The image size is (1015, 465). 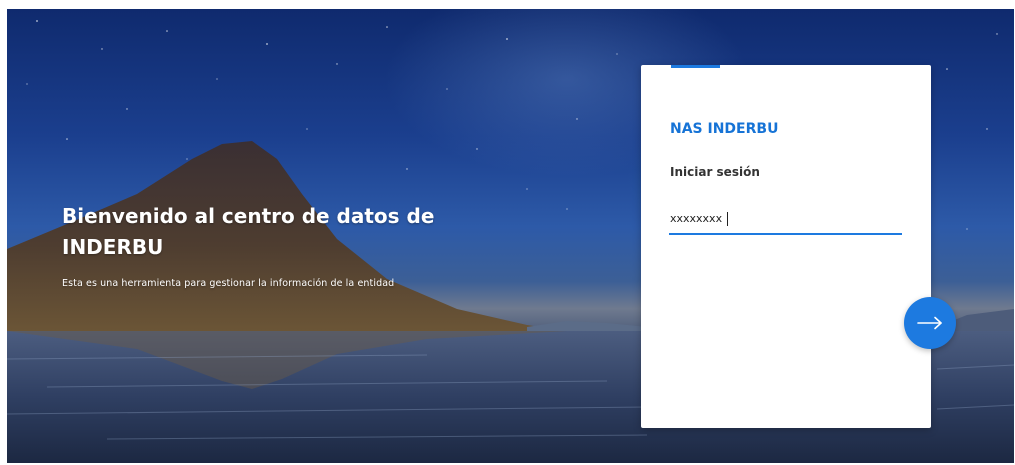 I want to click on submit-button, so click(x=930, y=323).